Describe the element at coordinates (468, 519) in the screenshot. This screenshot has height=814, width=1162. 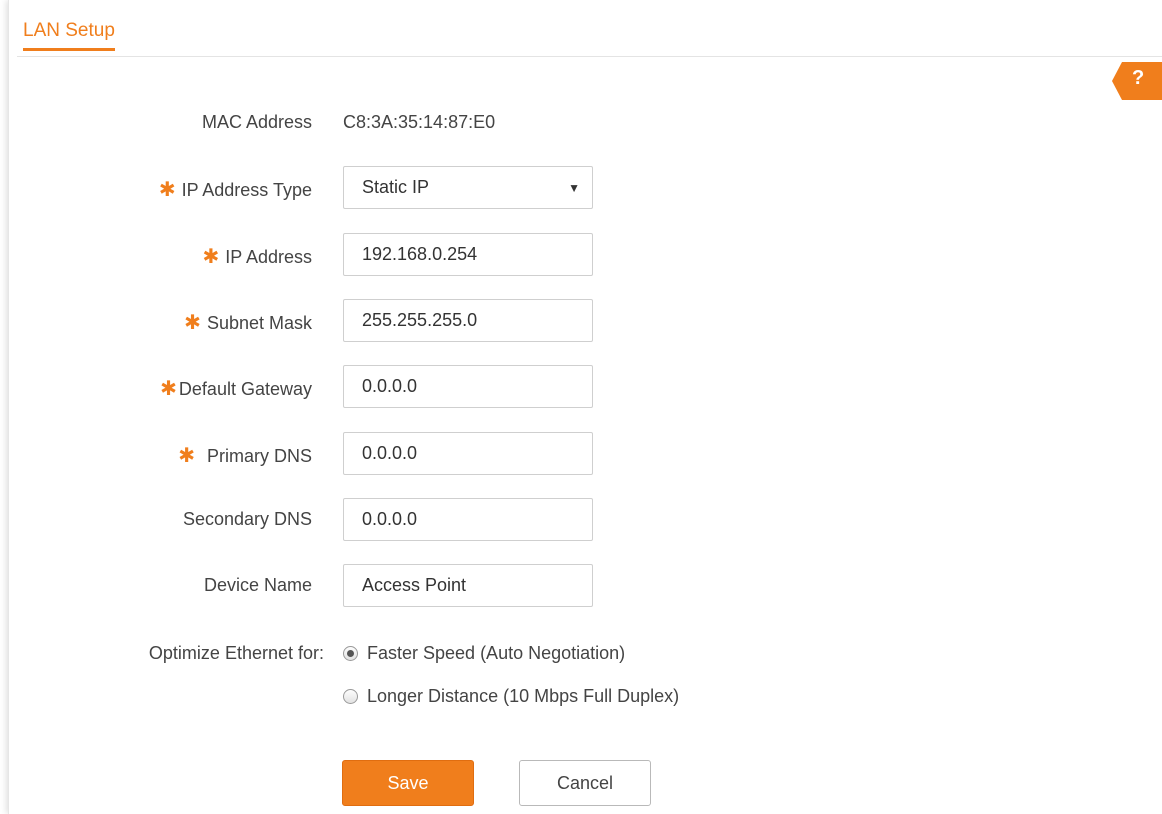
I see `secondary-dns-input: 0.0.0.0` at that location.